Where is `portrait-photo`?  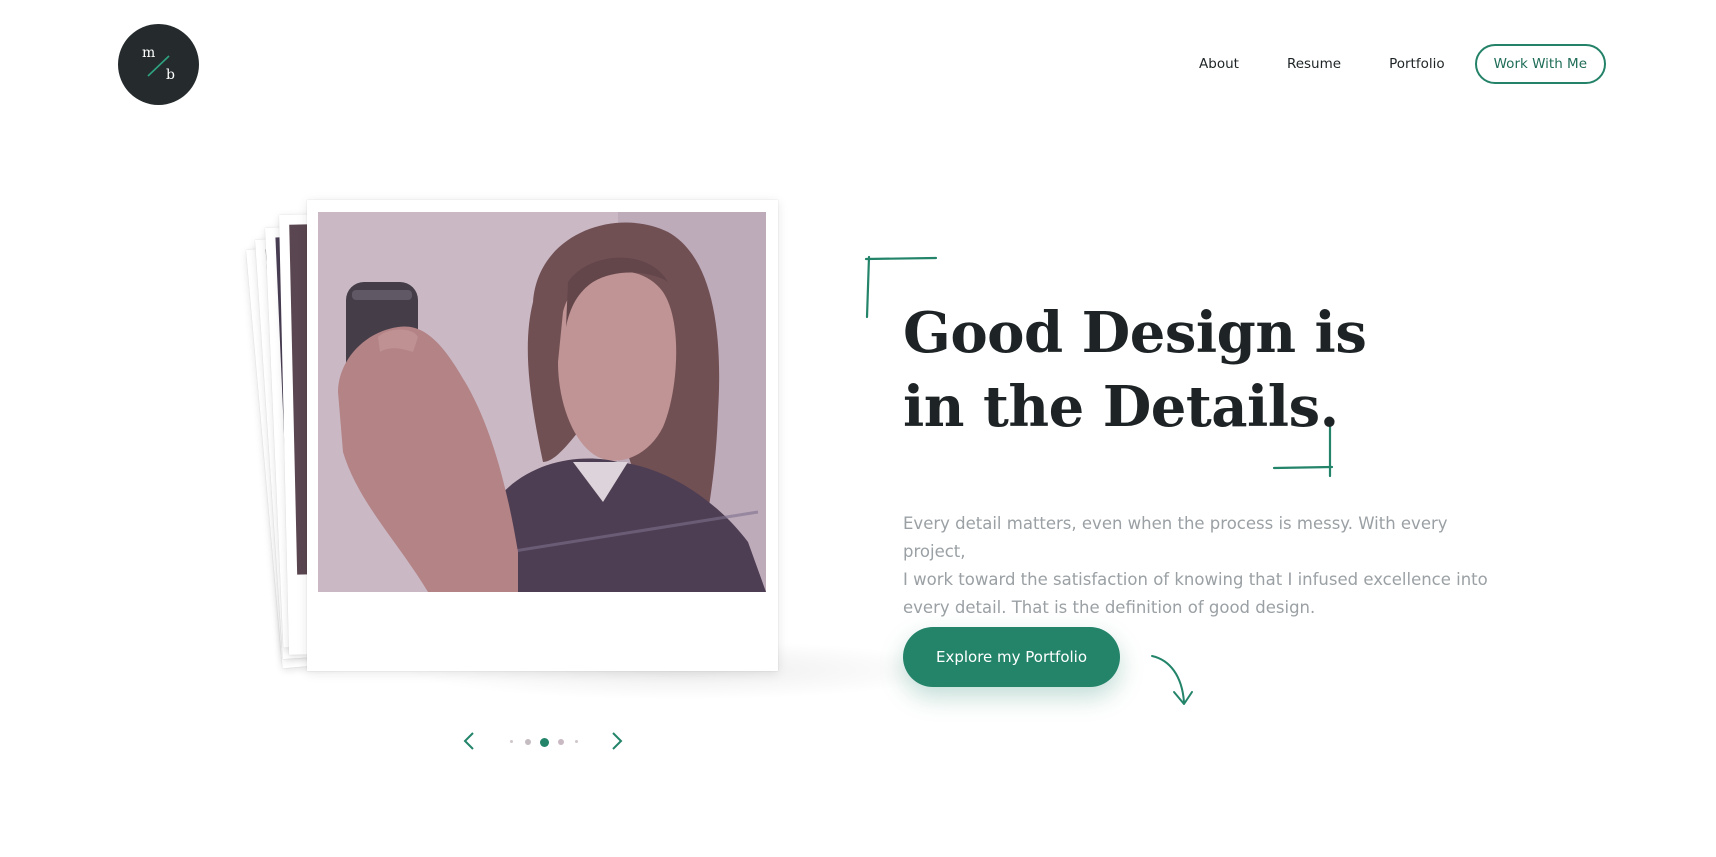
portrait-photo is located at coordinates (542, 402).